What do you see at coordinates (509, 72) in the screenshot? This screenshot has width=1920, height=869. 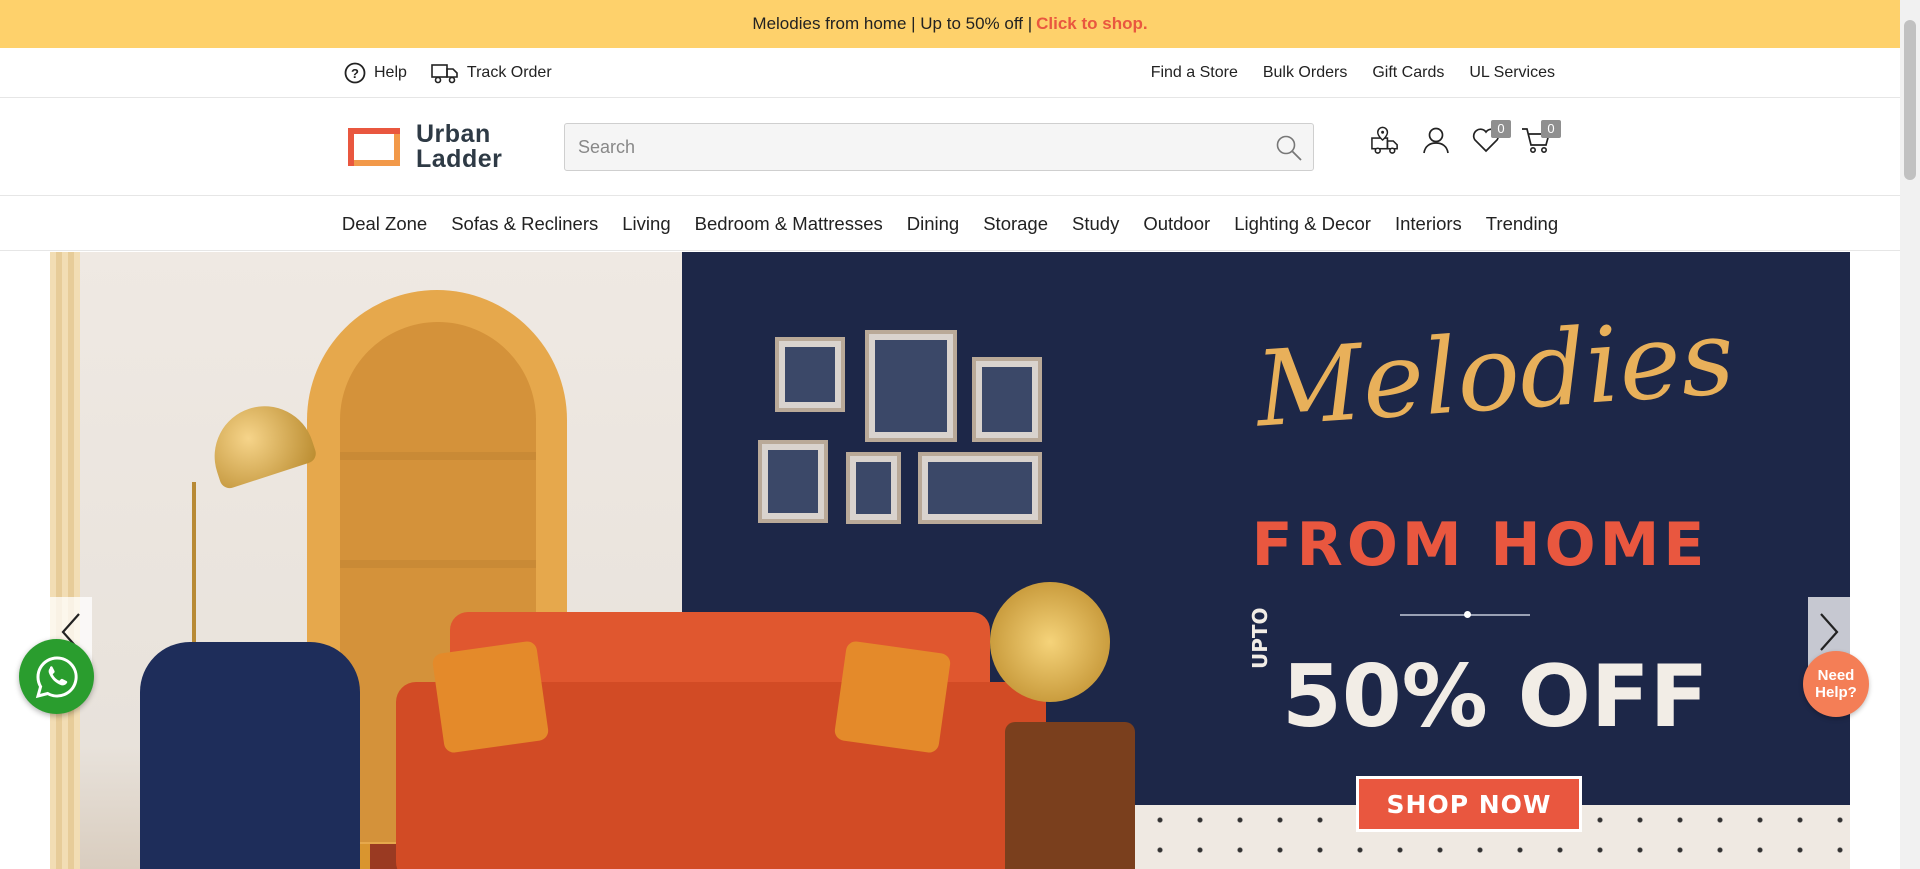 I see `track-order-label: Track Order` at bounding box center [509, 72].